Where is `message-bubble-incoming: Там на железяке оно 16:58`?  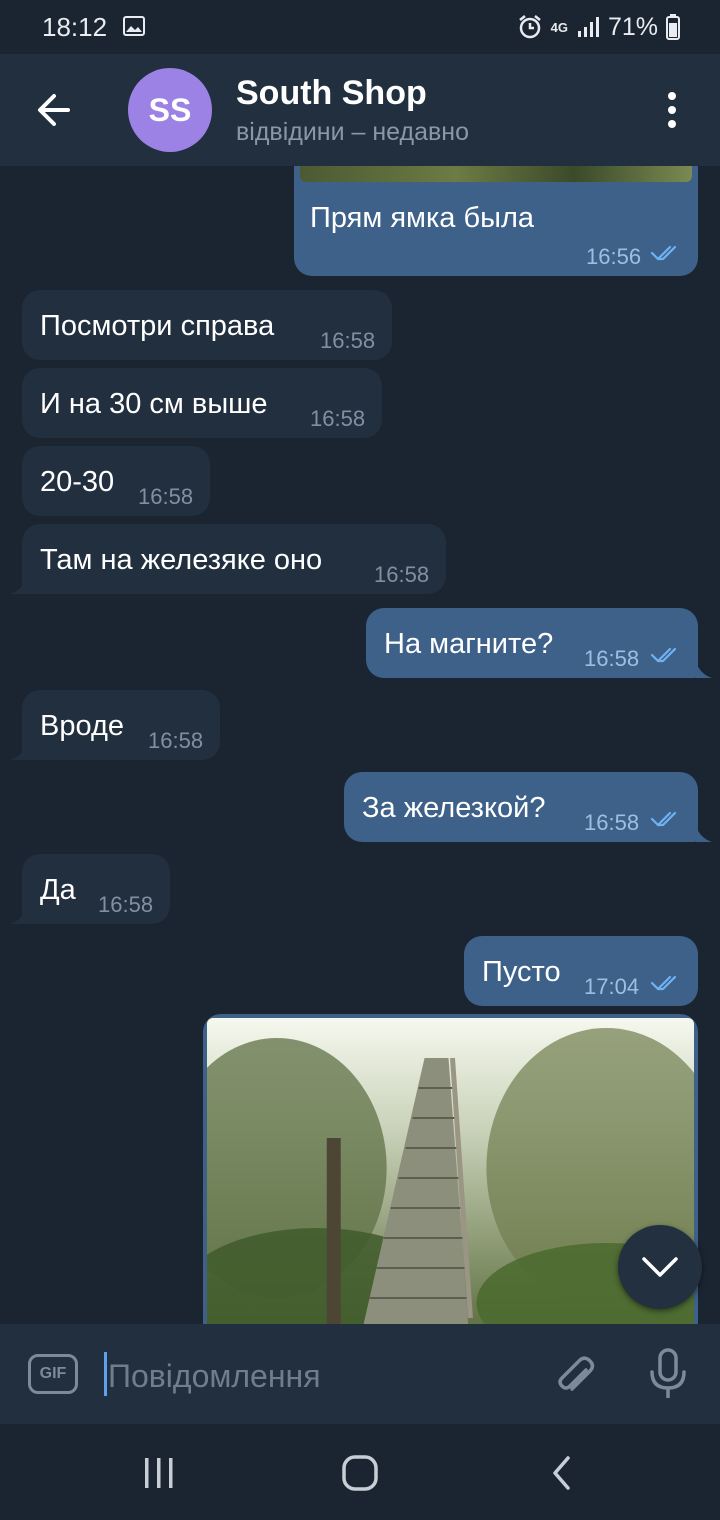 message-bubble-incoming: Там на железяке оно 16:58 is located at coordinates (234, 559).